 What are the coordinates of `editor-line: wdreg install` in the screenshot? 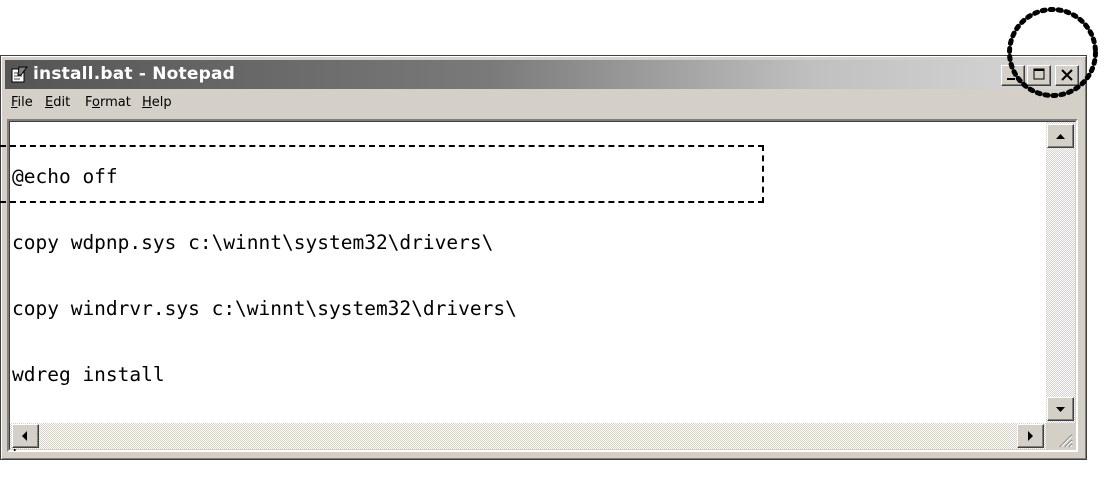 It's located at (88, 374).